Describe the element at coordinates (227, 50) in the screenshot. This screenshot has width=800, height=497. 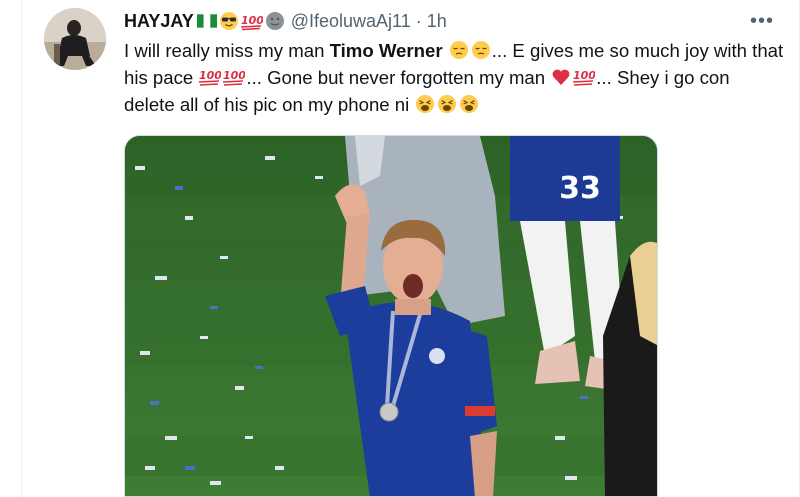
I see `tweet-text-intro: I will really miss my man` at that location.